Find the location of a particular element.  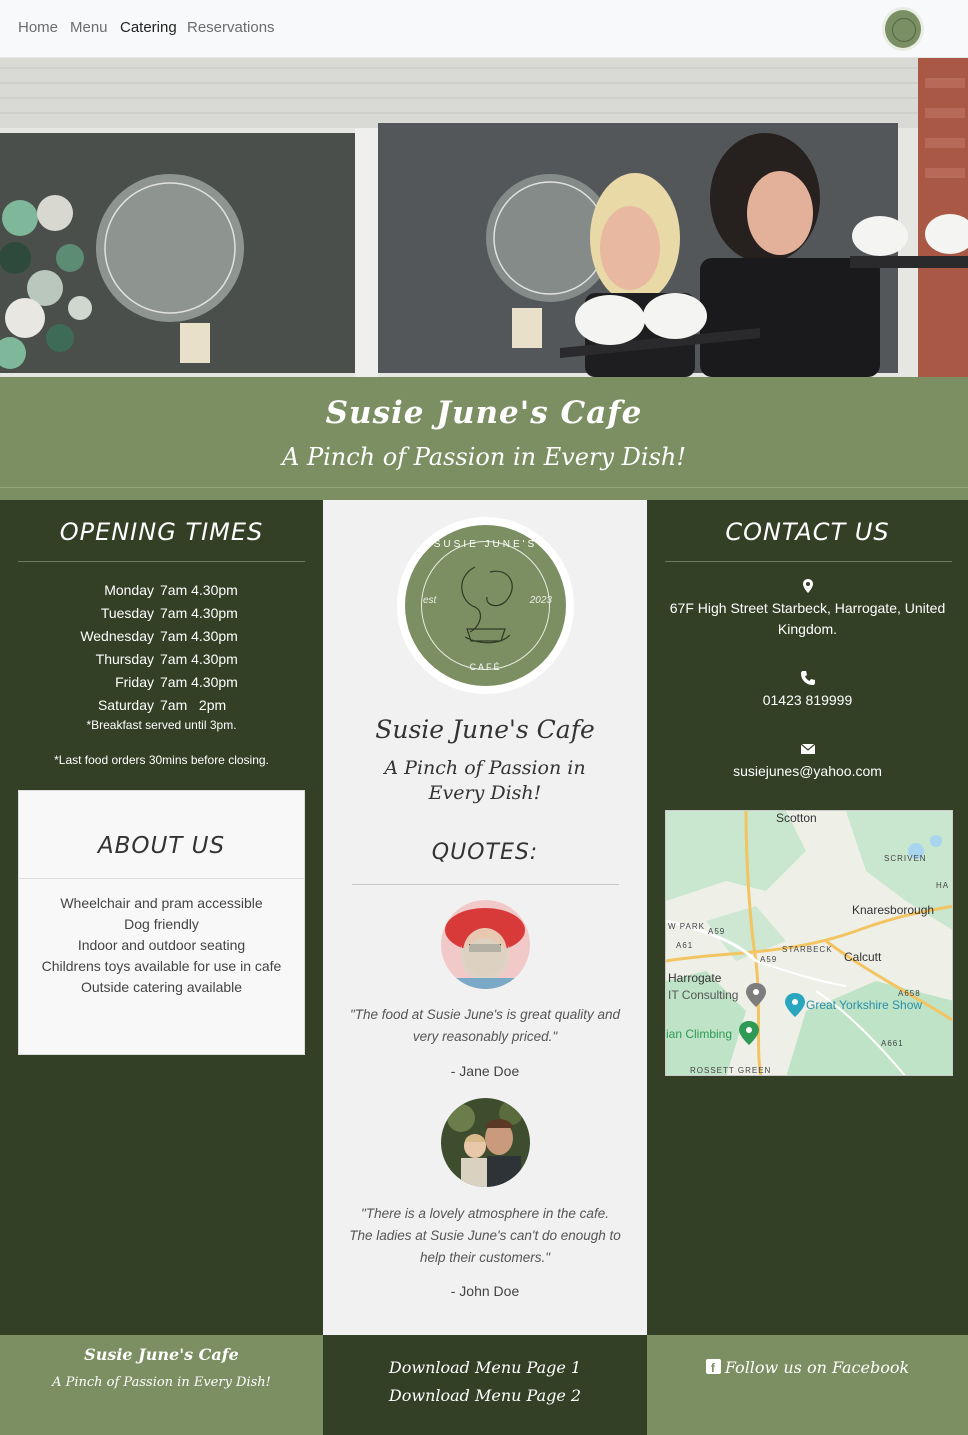

hours-row: Saturday 7am 2pm is located at coordinates (170, 704).